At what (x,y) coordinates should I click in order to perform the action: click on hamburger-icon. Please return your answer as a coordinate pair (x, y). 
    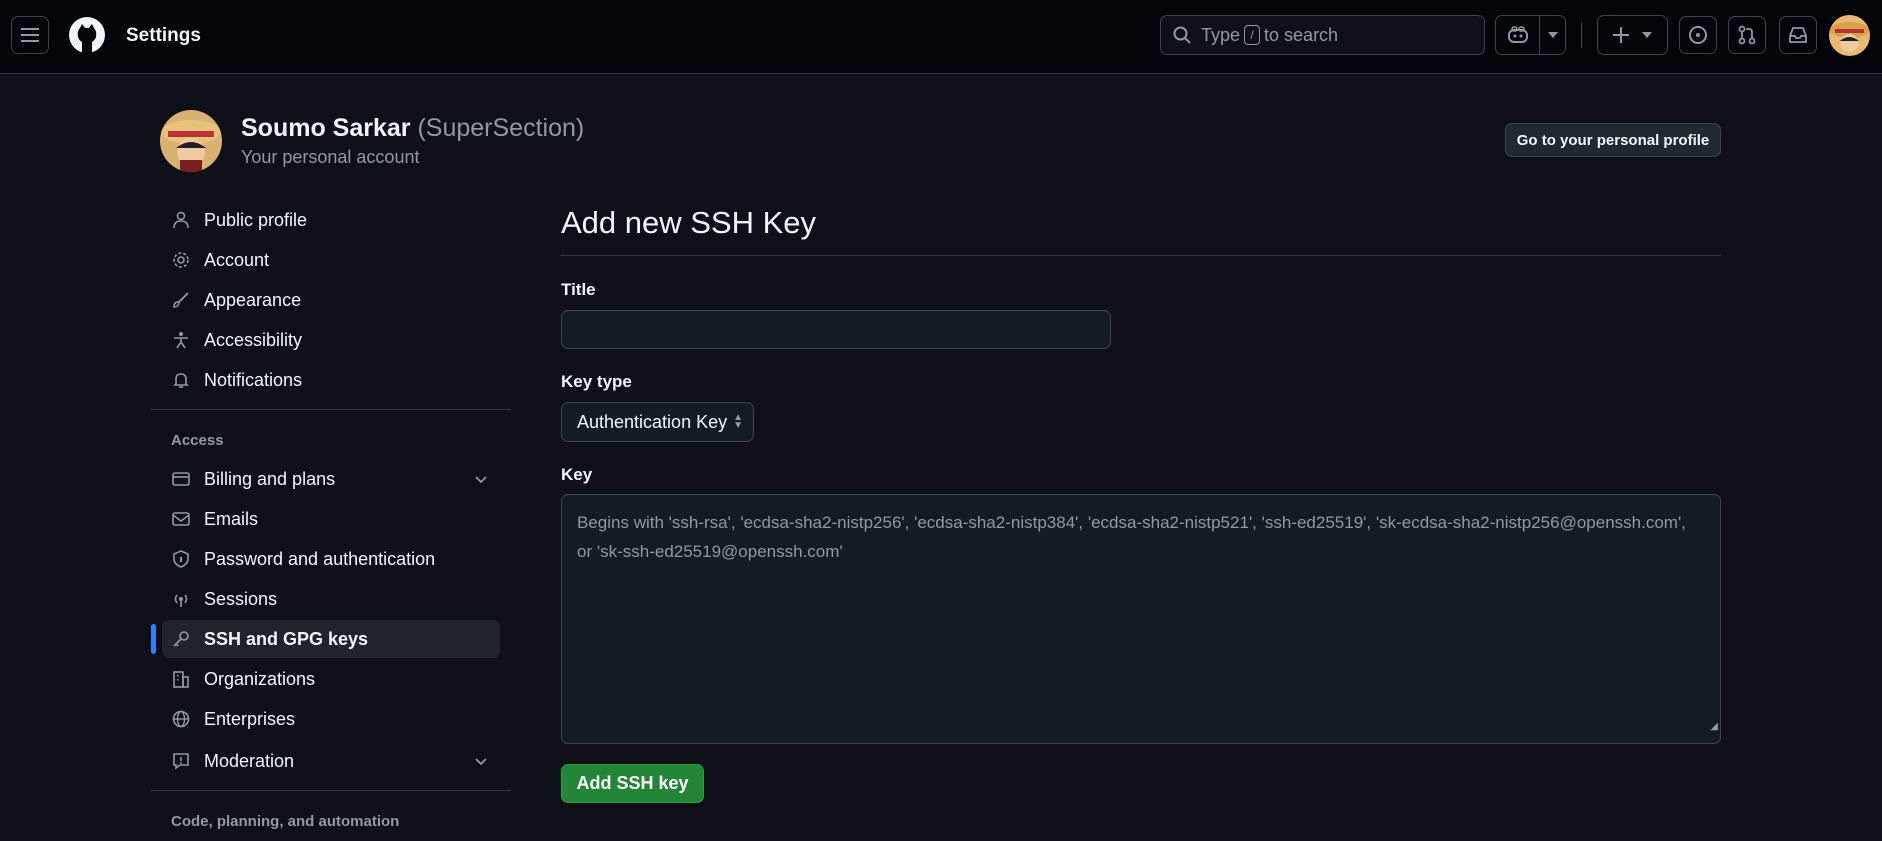
    Looking at the image, I should click on (30, 35).